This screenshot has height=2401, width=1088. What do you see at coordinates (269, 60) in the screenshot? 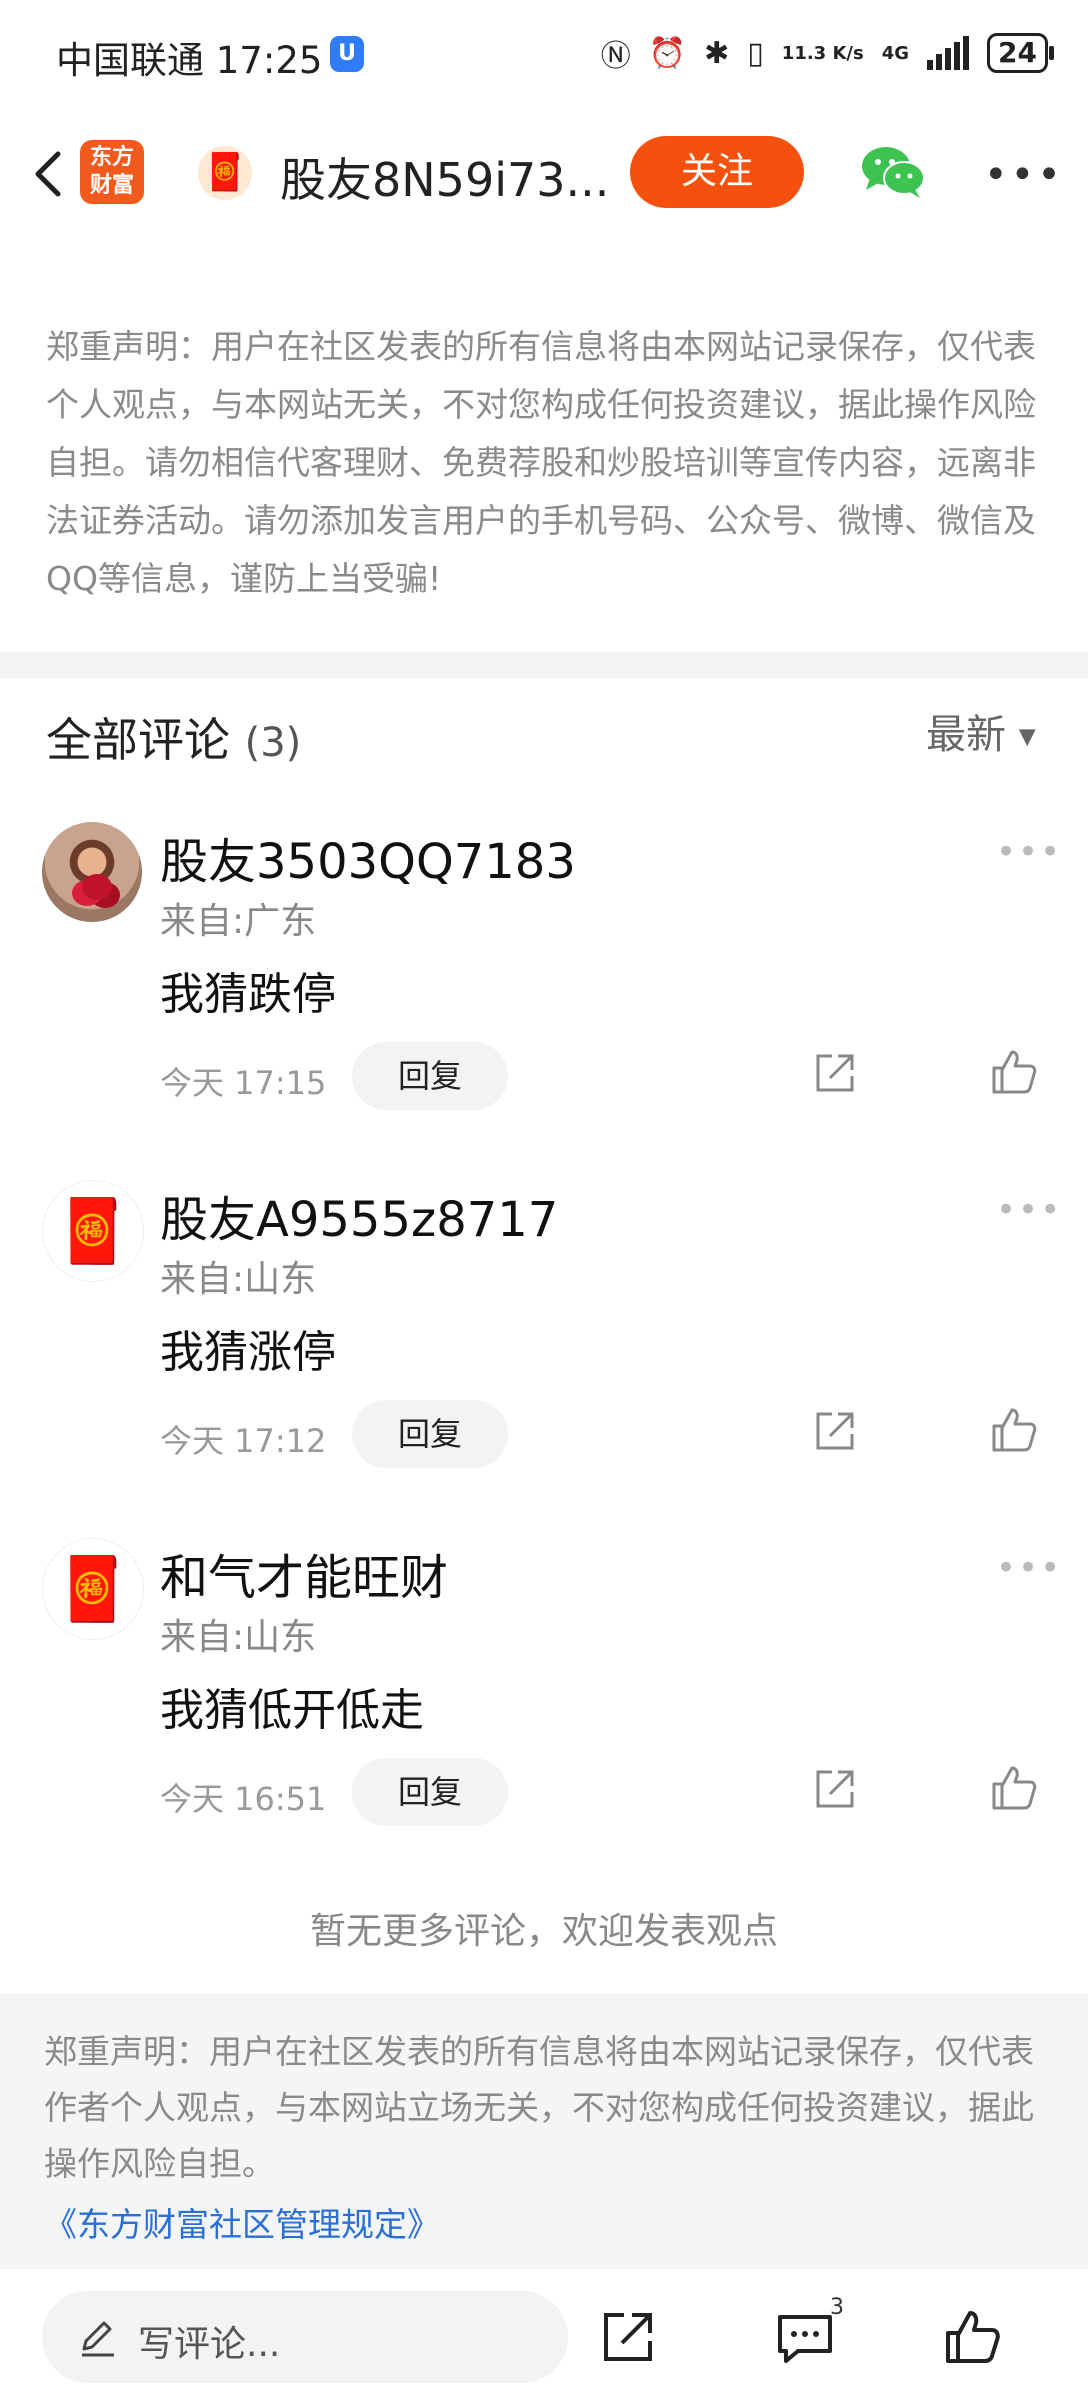
I see `status-time: 17:25` at bounding box center [269, 60].